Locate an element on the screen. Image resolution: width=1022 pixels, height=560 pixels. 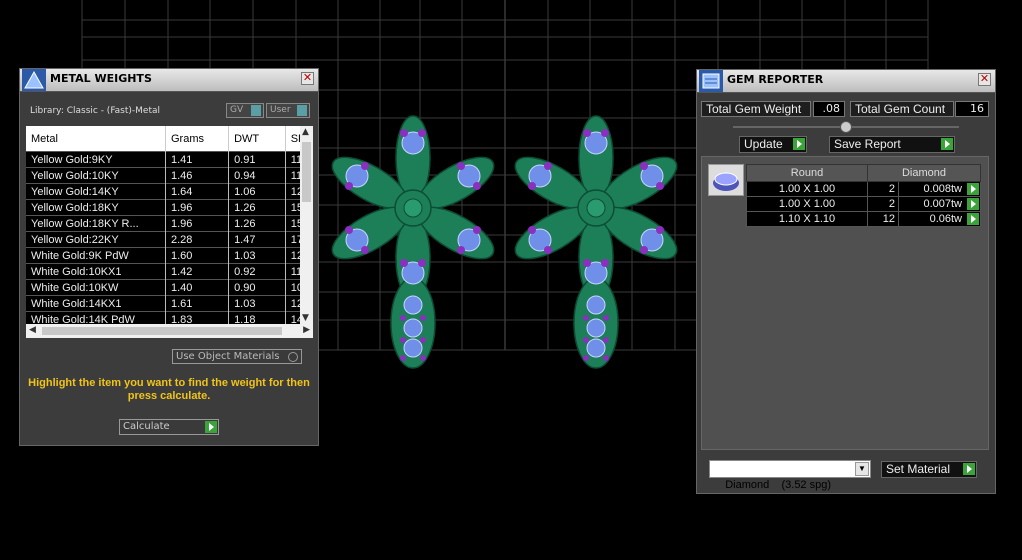
vertical-scrollbar: ▲ ▼ is located at coordinates (306, 225).